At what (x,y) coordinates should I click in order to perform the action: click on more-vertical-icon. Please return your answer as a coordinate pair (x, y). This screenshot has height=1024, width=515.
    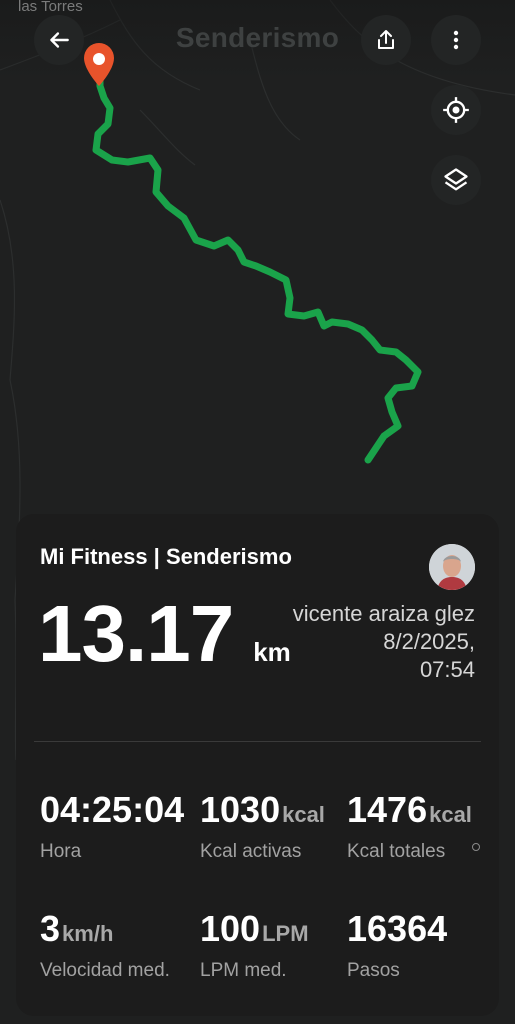
    Looking at the image, I should click on (456, 40).